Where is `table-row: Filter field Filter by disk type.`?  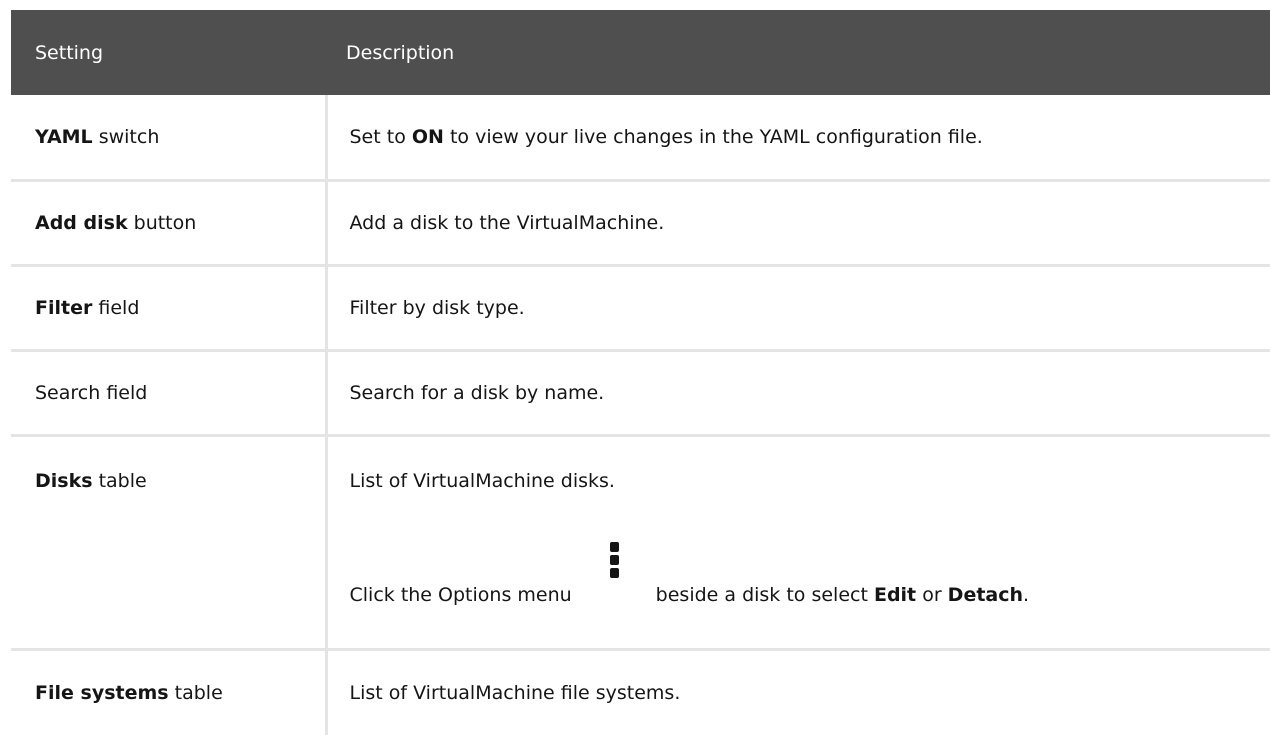
table-row: Filter field Filter by disk type. is located at coordinates (640, 307).